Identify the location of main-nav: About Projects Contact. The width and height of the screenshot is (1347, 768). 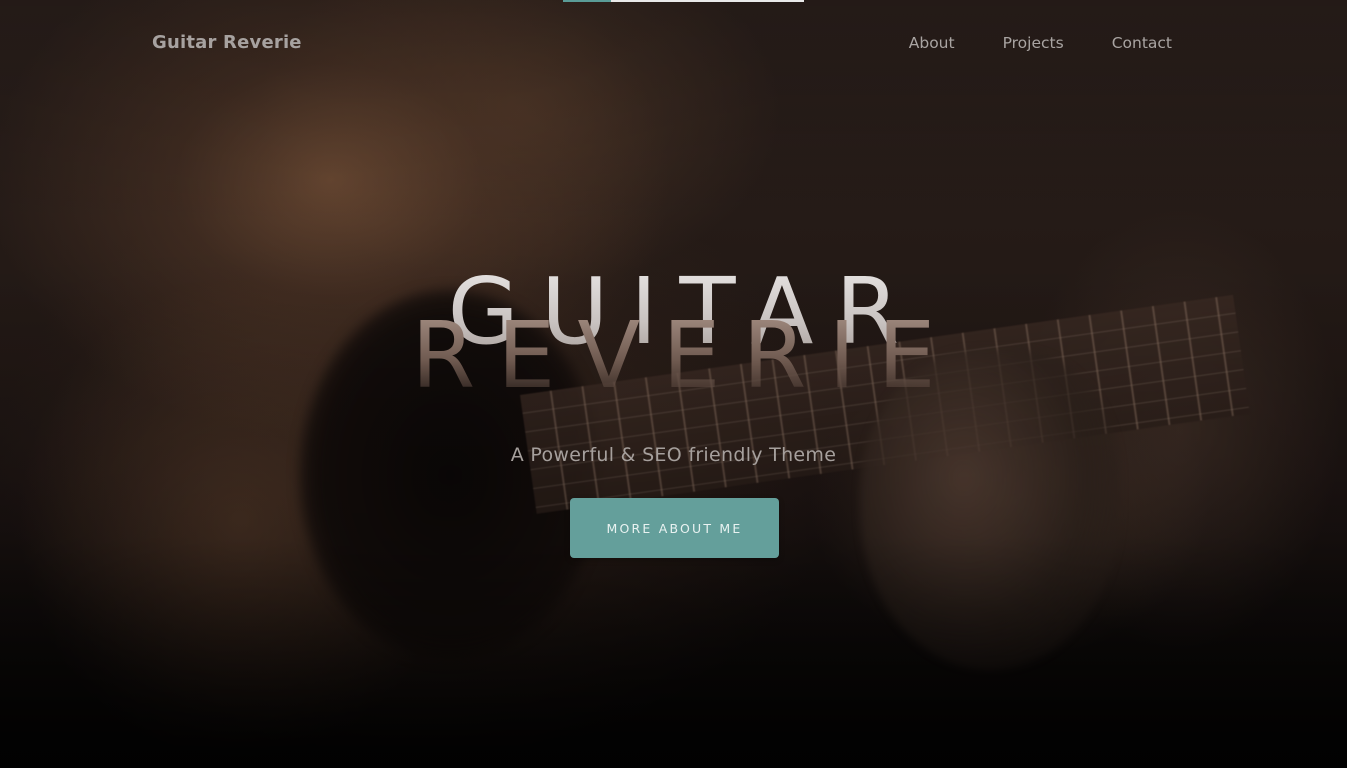
(1040, 43).